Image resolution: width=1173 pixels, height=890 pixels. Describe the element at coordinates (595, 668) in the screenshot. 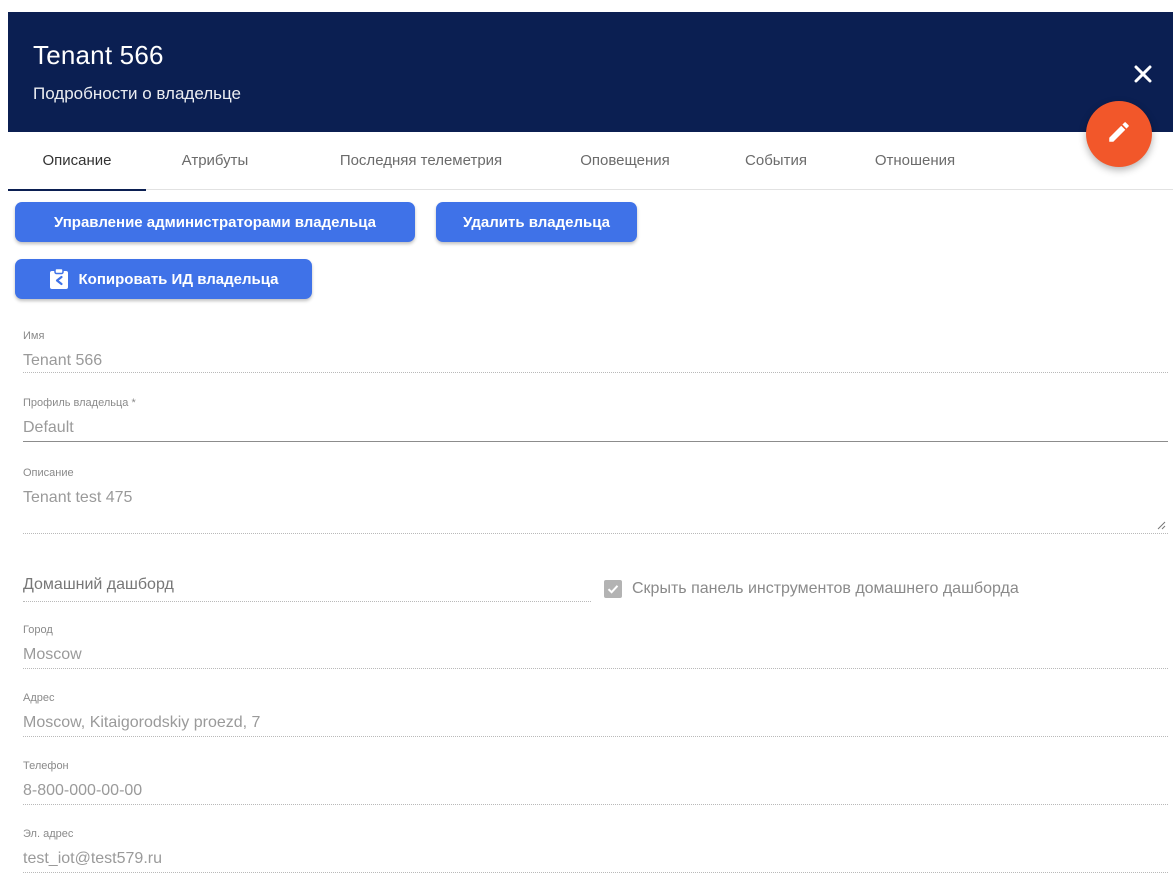

I see `city-underline` at that location.